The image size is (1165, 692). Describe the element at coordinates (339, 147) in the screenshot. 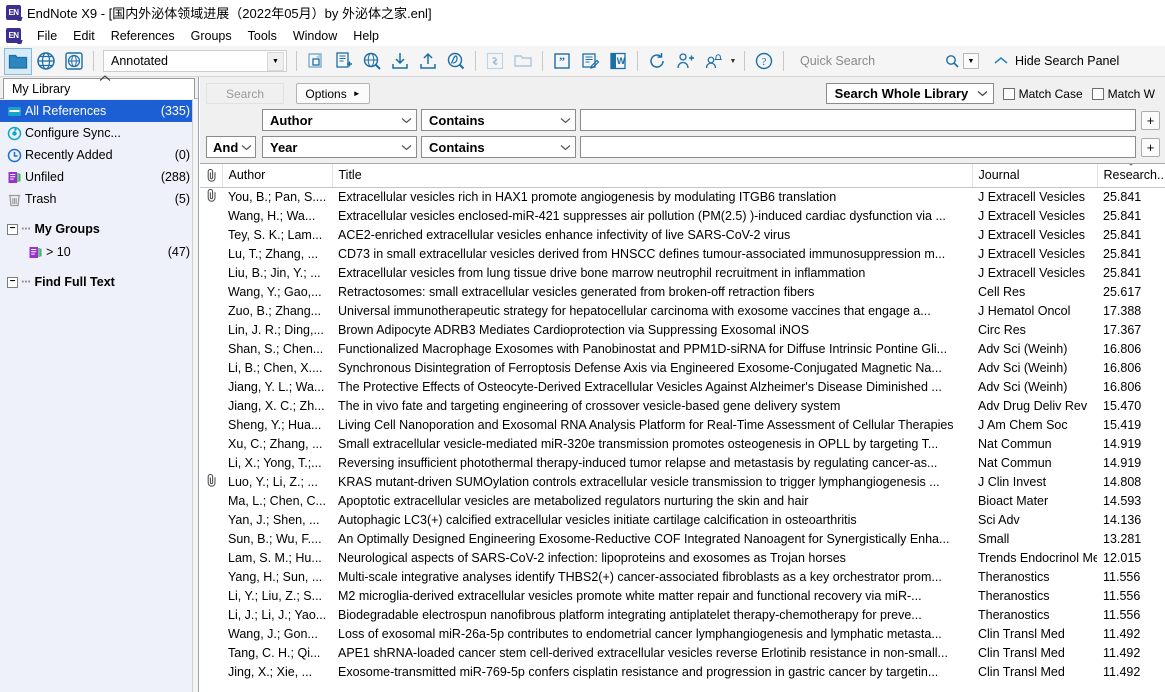

I see `search-field-select-2: Year` at that location.